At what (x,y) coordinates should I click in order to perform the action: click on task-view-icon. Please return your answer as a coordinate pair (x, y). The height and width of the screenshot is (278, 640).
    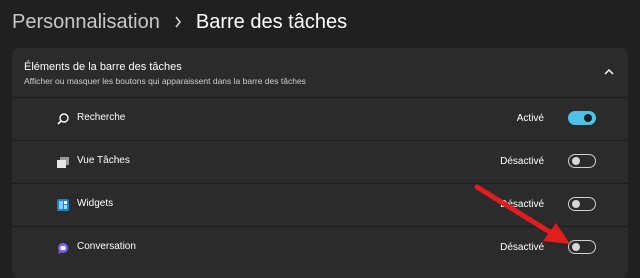
    Looking at the image, I should click on (63, 162).